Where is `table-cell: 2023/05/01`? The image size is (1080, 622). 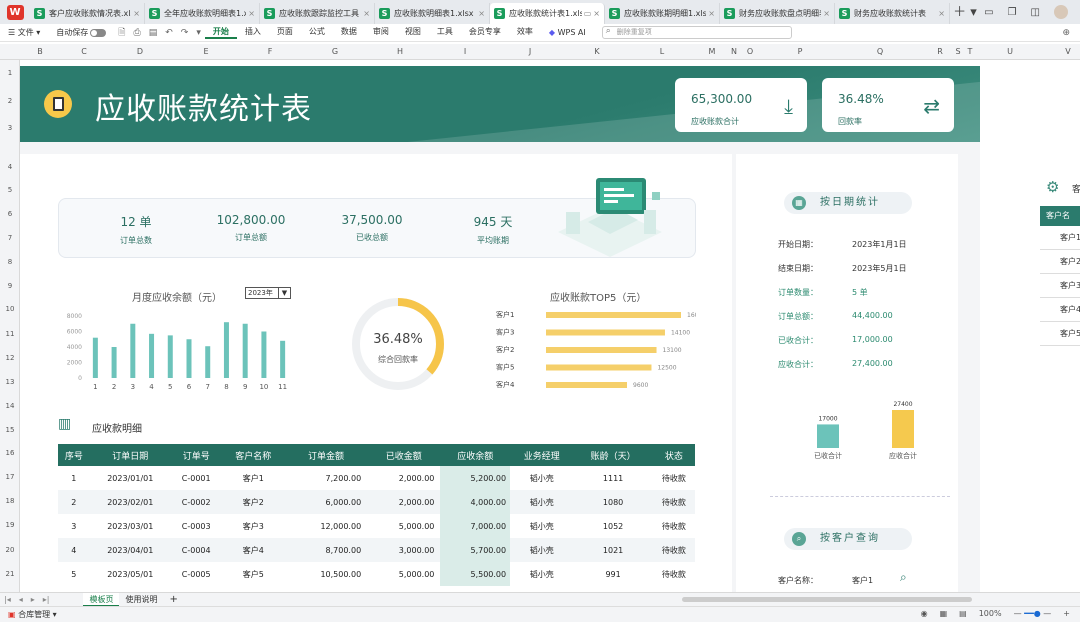 table-cell: 2023/05/01 is located at coordinates (130, 574).